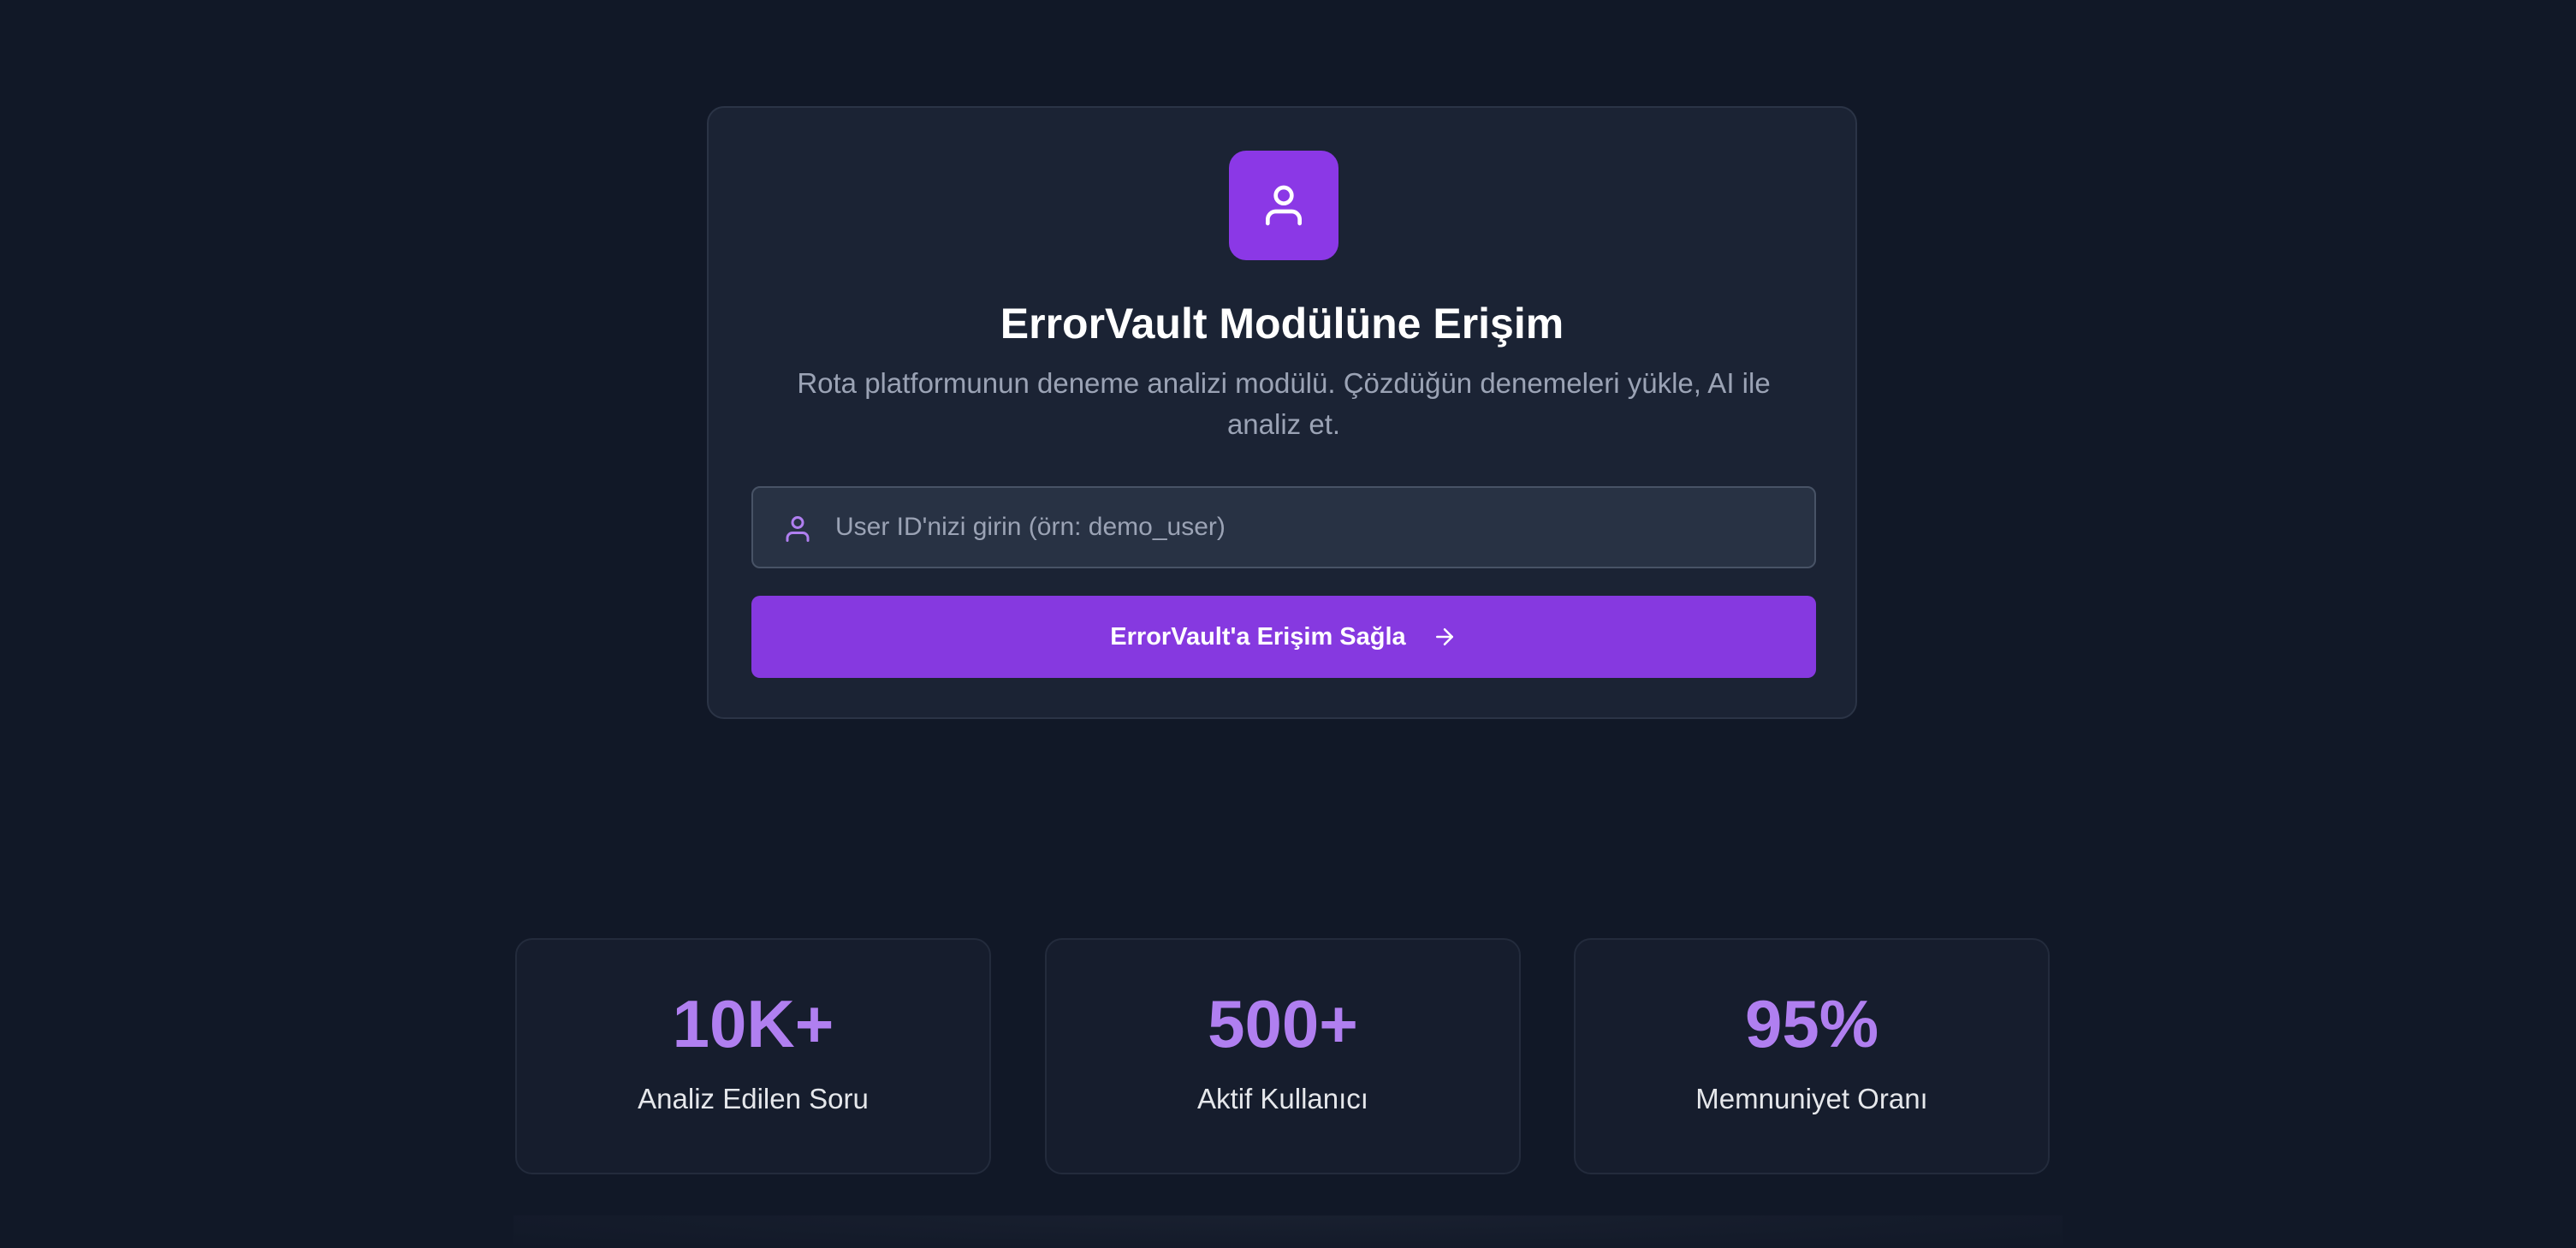  Describe the element at coordinates (1283, 1024) in the screenshot. I see `stat-value: 500+` at that location.